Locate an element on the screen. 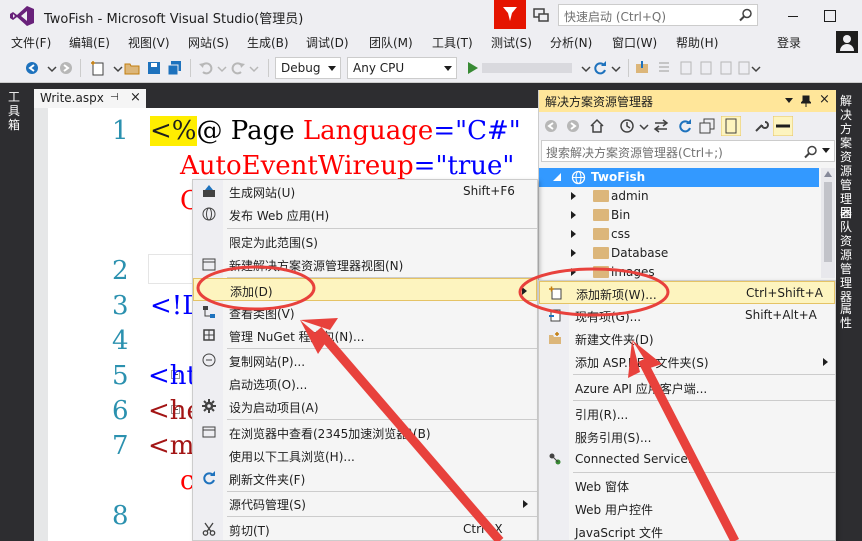  tree-item-database: Database is located at coordinates (679, 253).